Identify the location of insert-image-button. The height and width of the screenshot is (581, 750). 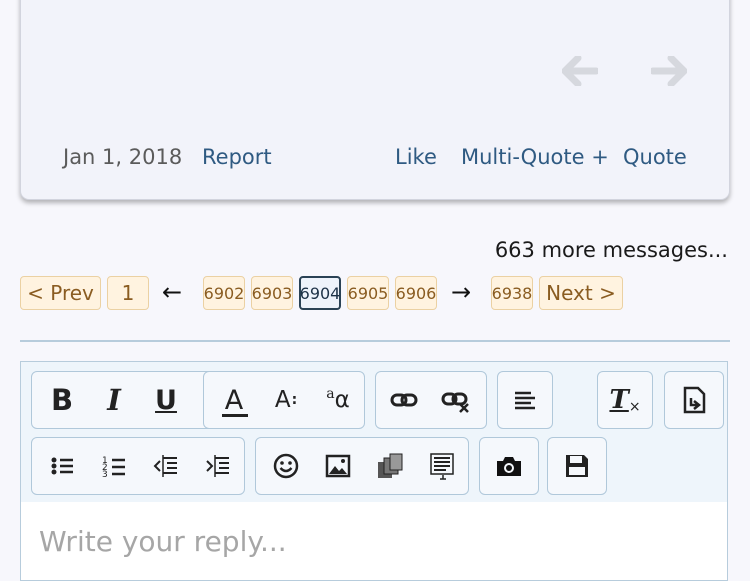
(338, 466).